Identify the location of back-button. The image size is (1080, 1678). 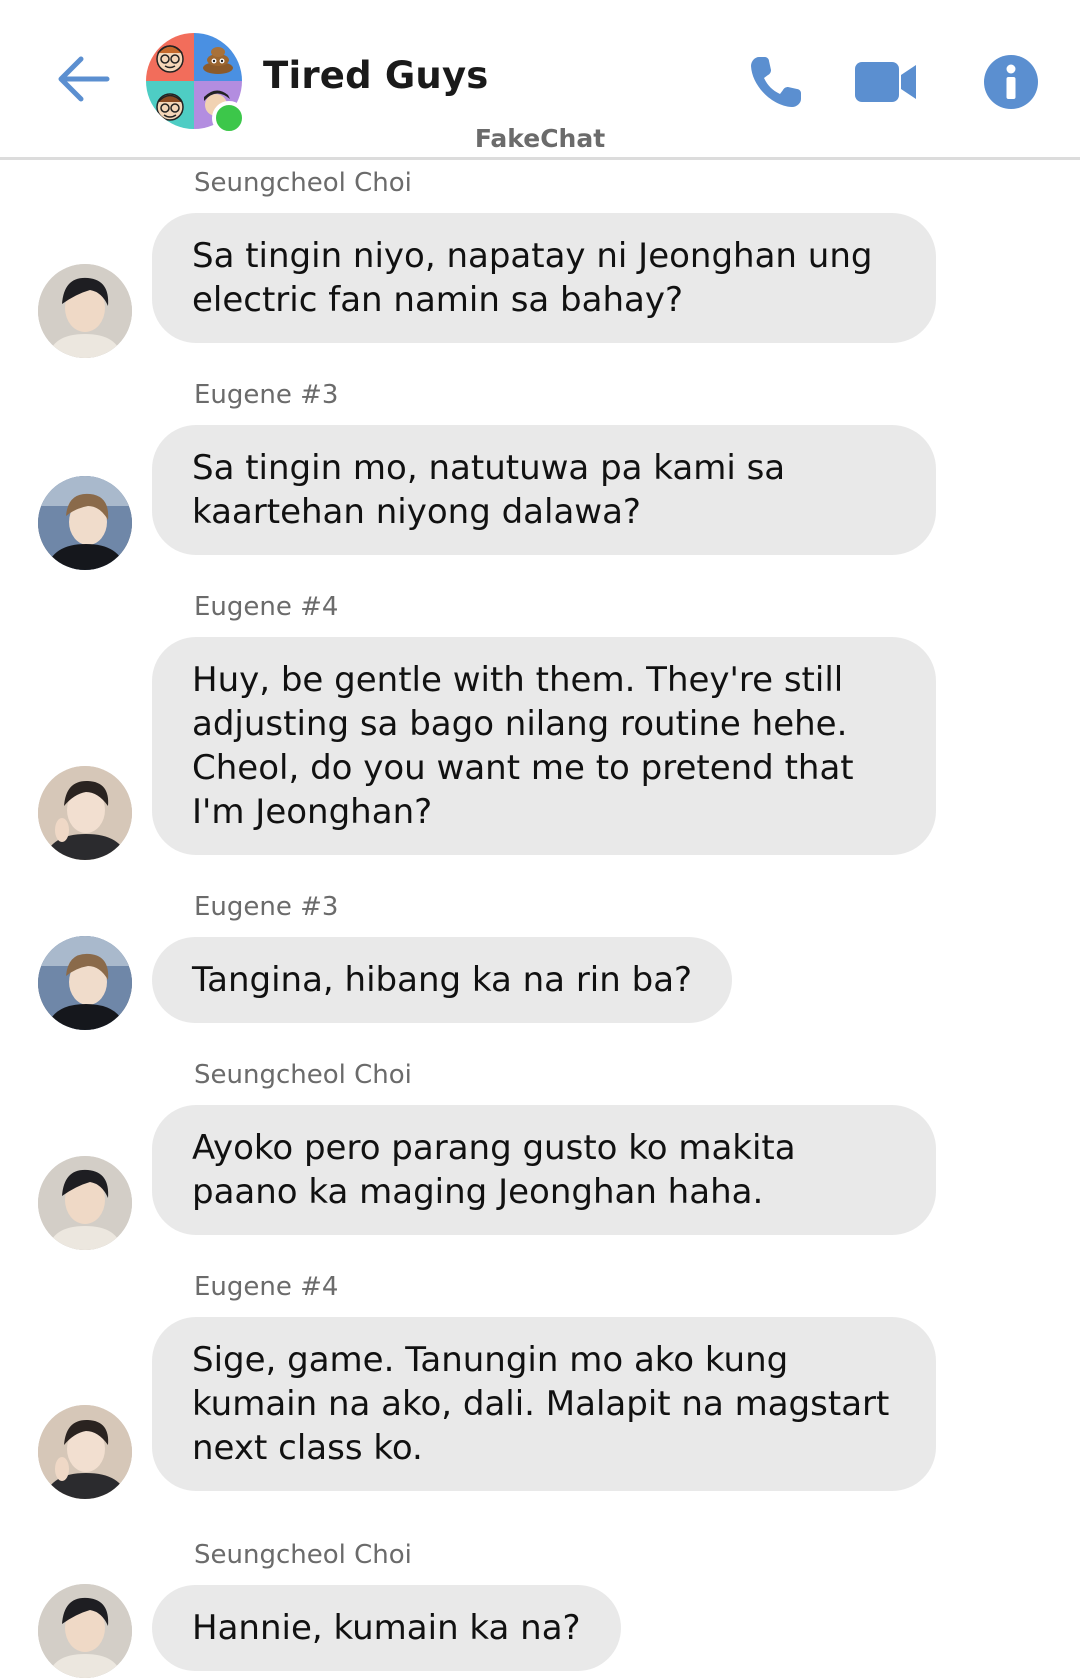
(83, 79).